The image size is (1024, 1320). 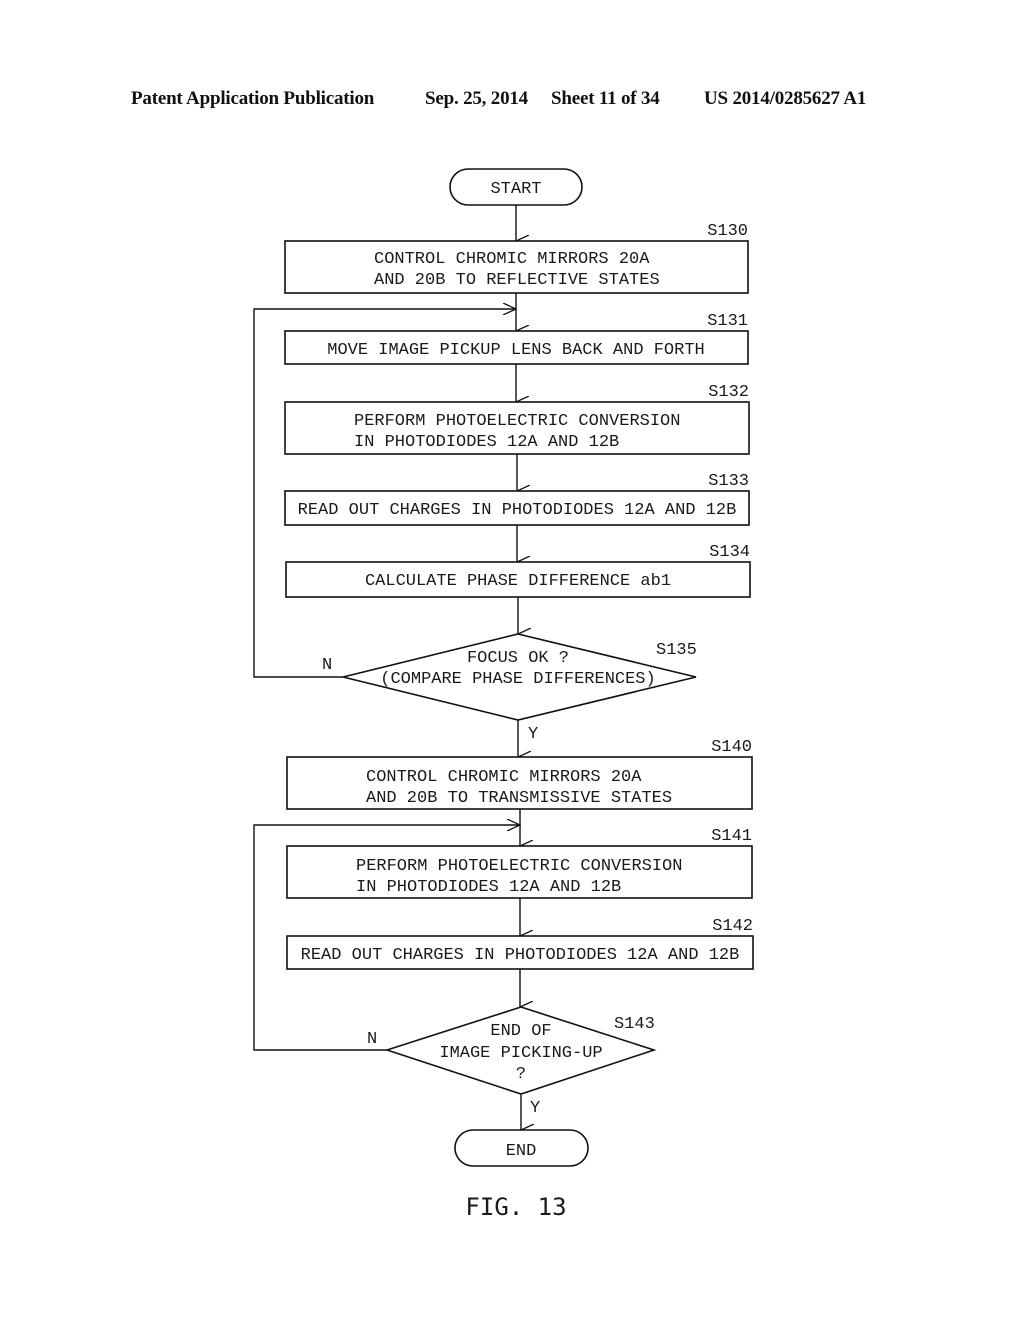 I want to click on start-terminal: START, so click(x=516, y=187).